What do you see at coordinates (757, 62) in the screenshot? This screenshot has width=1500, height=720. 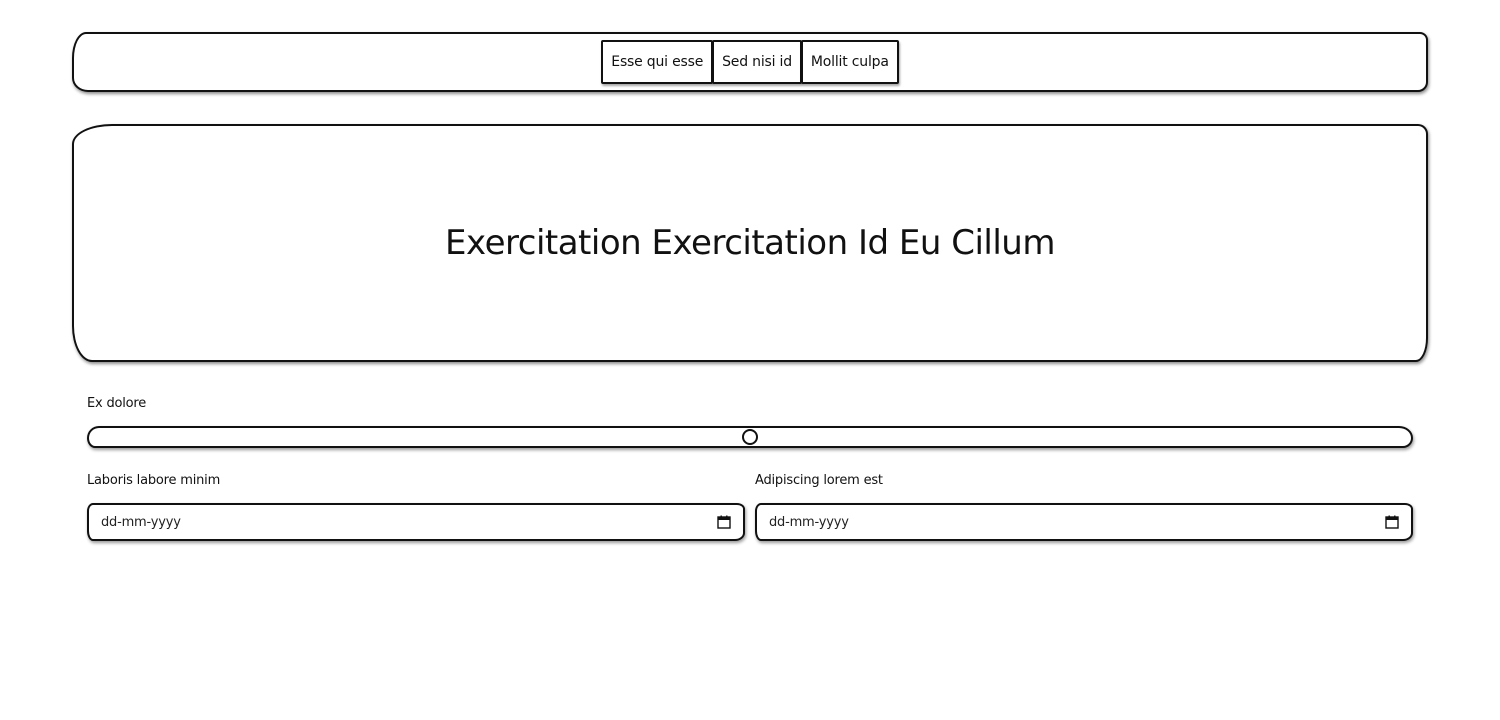 I see `nav-button-sed-nisi-id: Sed nisi id` at bounding box center [757, 62].